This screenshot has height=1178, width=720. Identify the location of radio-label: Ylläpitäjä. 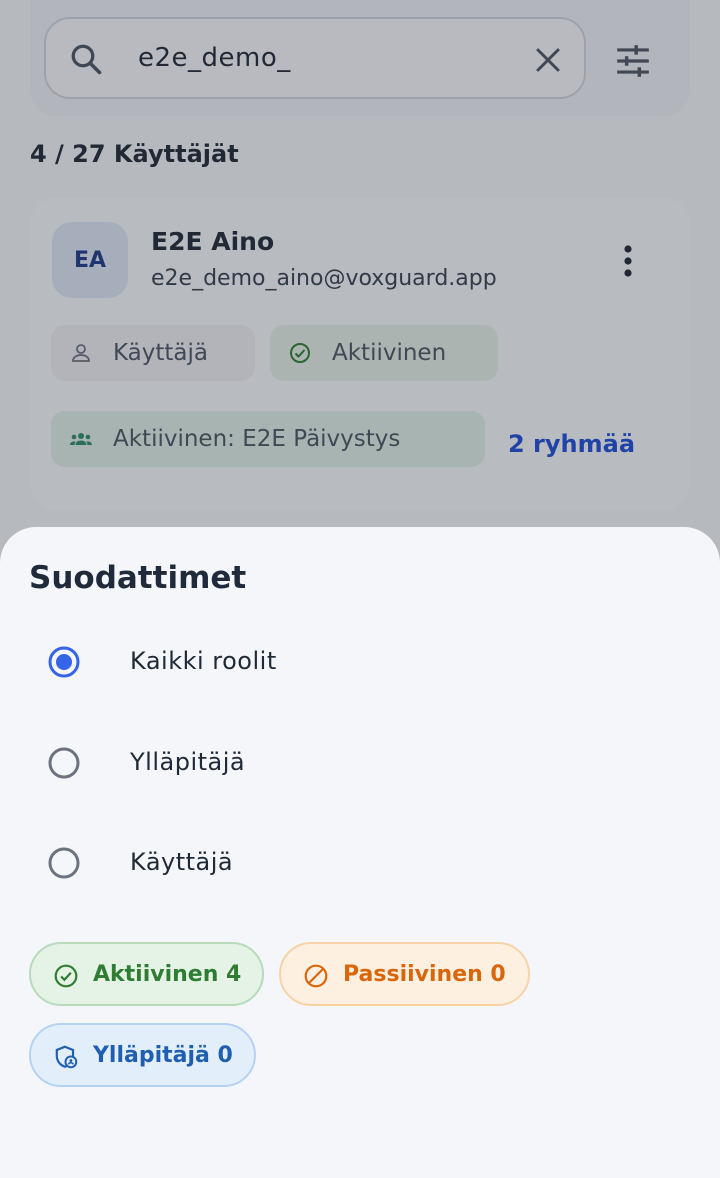
(188, 762).